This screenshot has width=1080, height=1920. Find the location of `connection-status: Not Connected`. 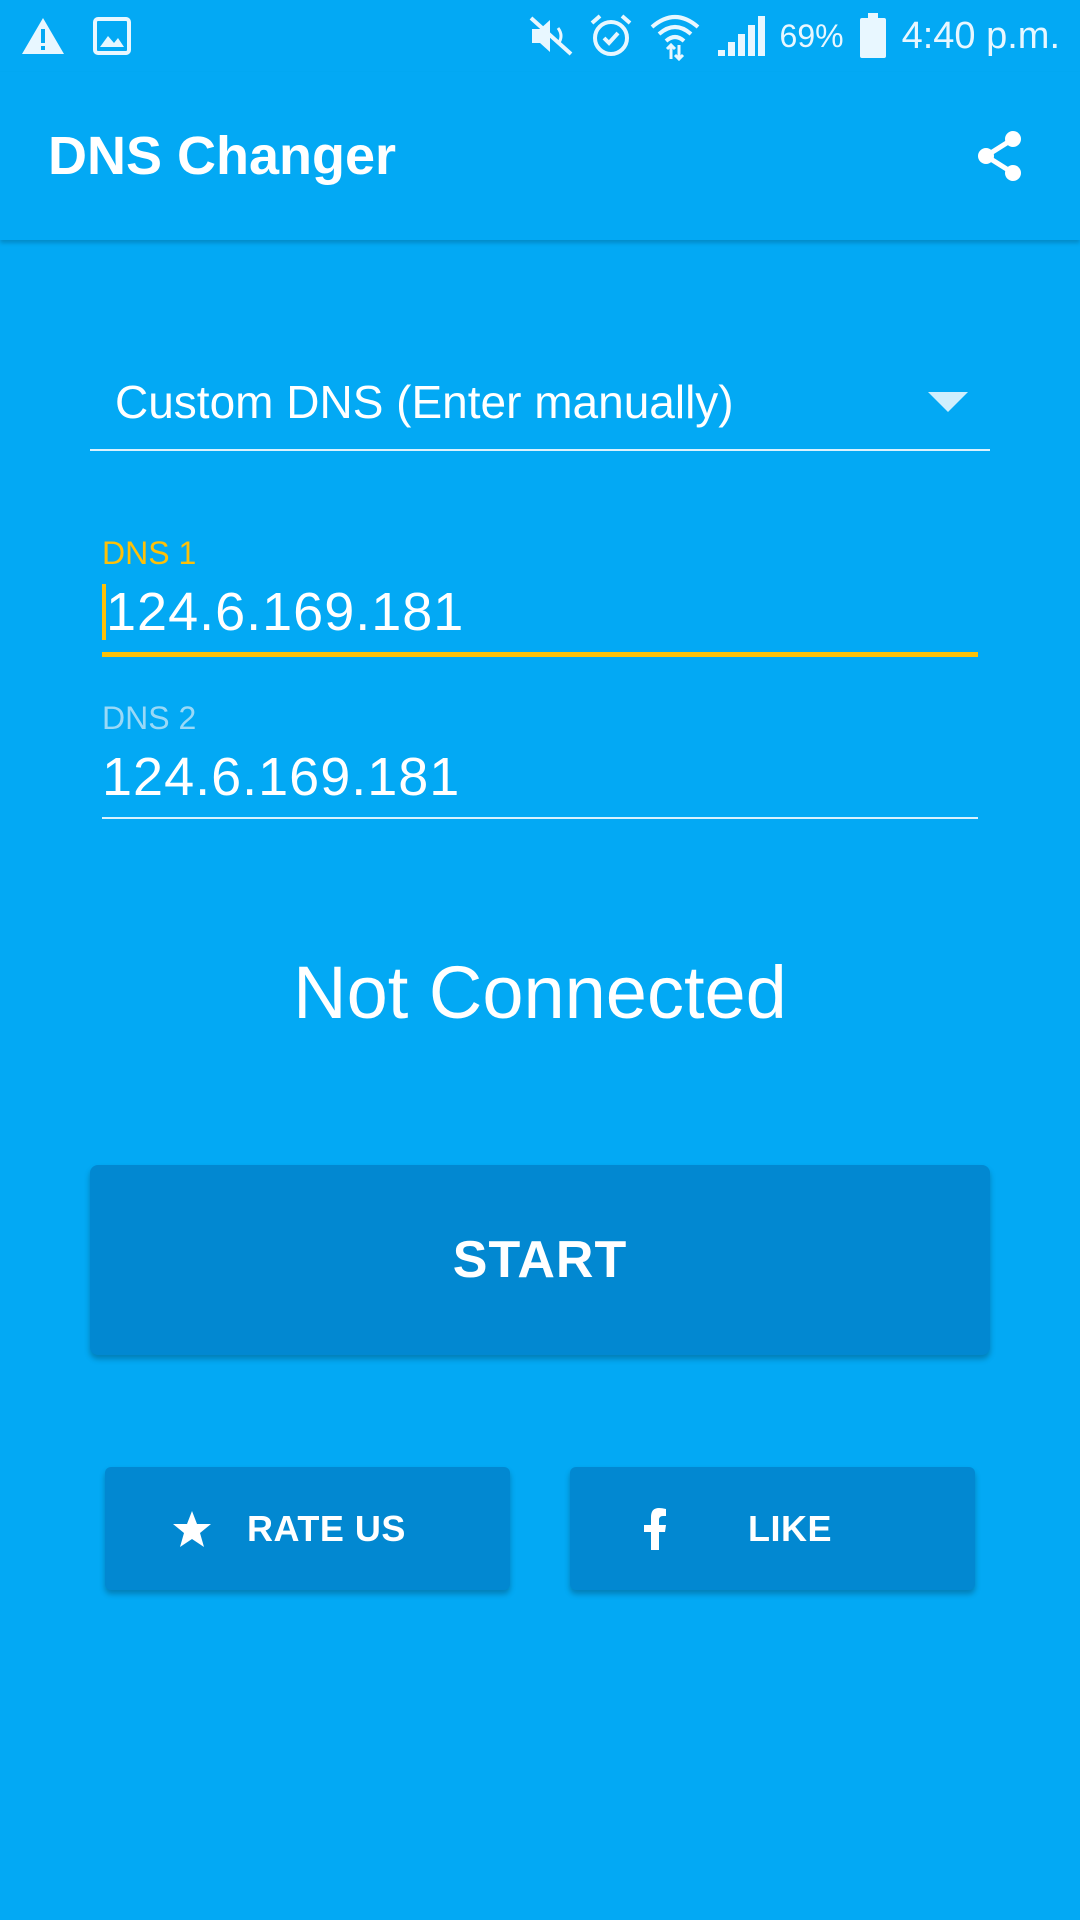

connection-status: Not Connected is located at coordinates (540, 992).